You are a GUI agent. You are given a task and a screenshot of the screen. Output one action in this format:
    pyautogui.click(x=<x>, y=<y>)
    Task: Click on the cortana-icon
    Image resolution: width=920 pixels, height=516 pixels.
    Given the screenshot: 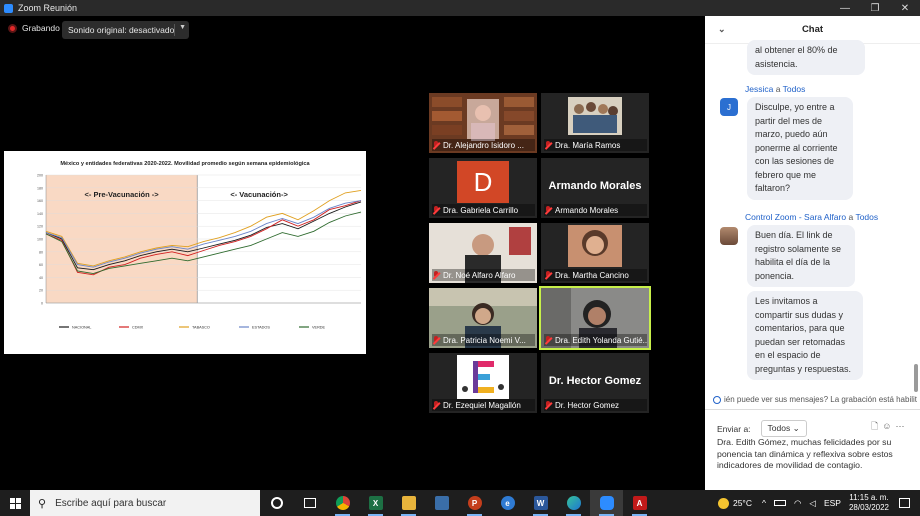 What is the action you would take?
    pyautogui.click(x=276, y=503)
    